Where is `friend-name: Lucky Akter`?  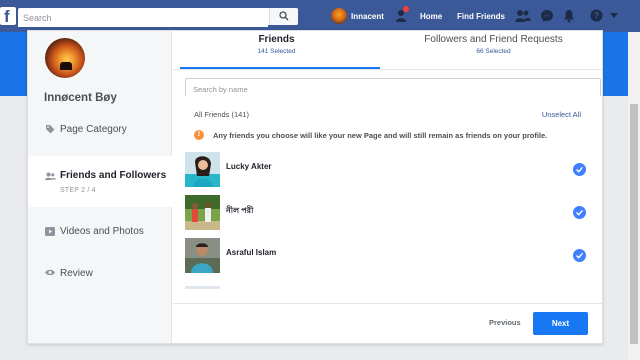
friend-name: Lucky Akter is located at coordinates (249, 166).